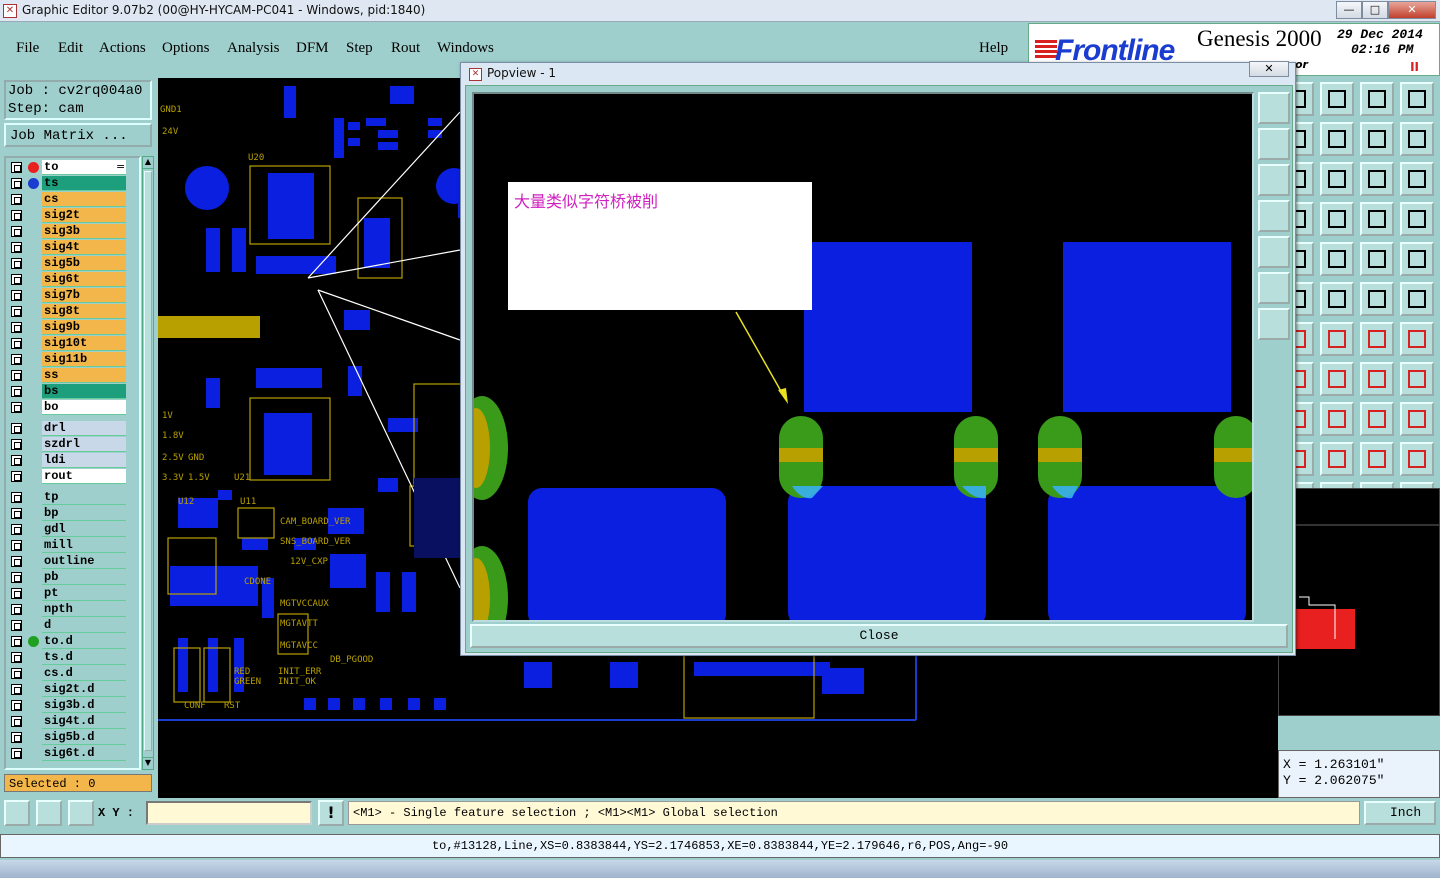  What do you see at coordinates (73, 625) in the screenshot?
I see `layer-row: d` at bounding box center [73, 625].